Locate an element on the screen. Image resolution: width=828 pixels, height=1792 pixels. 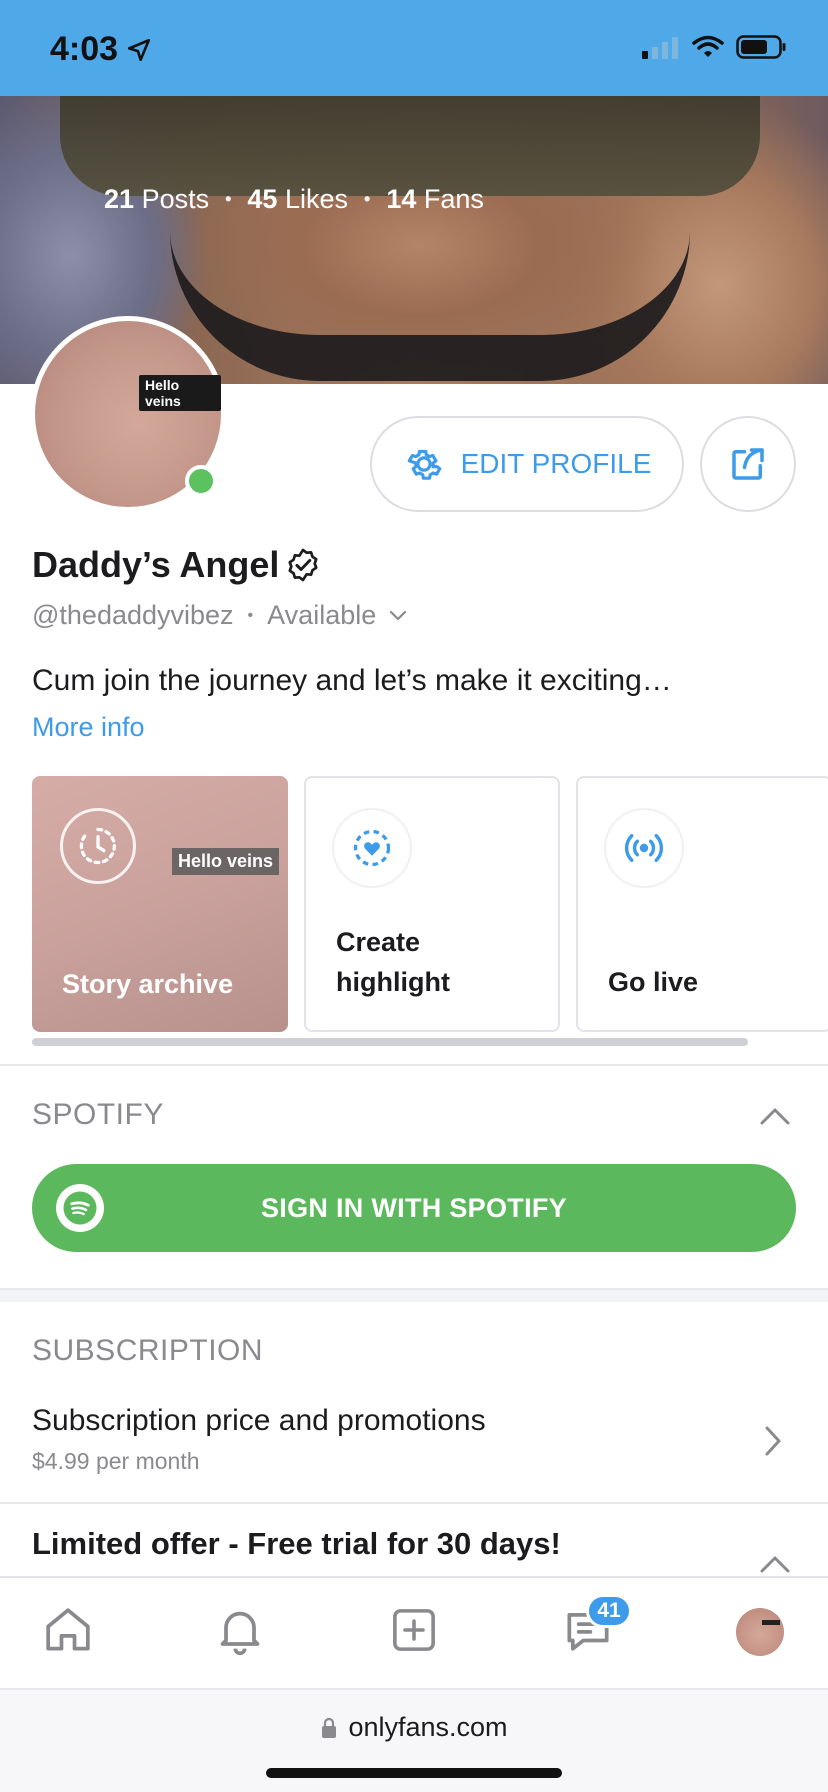
spotify-button-label: SIGN IN WITH SPOTIFY is located at coordinates (413, 1207).